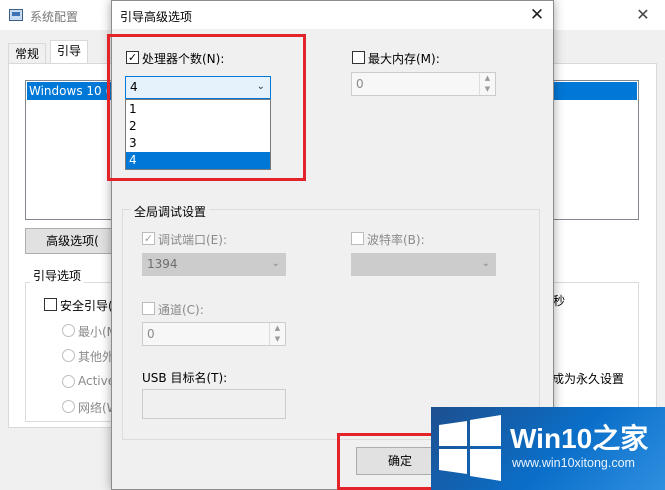 The width and height of the screenshot is (665, 490). I want to click on maximum-memory-value: 0, so click(360, 84).